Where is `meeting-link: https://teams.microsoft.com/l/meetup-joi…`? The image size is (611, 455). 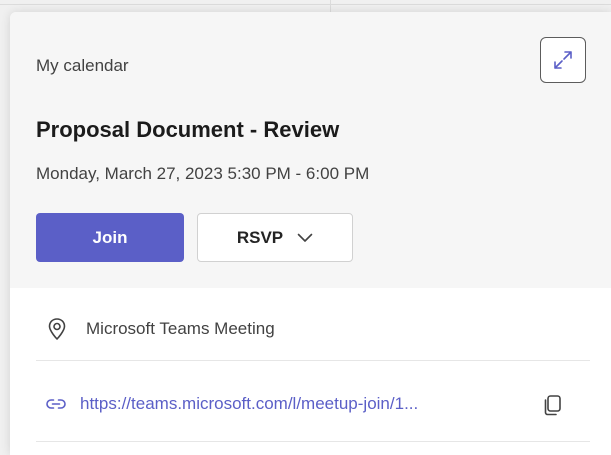 meeting-link: https://teams.microsoft.com/l/meetup-joi… is located at coordinates (249, 404).